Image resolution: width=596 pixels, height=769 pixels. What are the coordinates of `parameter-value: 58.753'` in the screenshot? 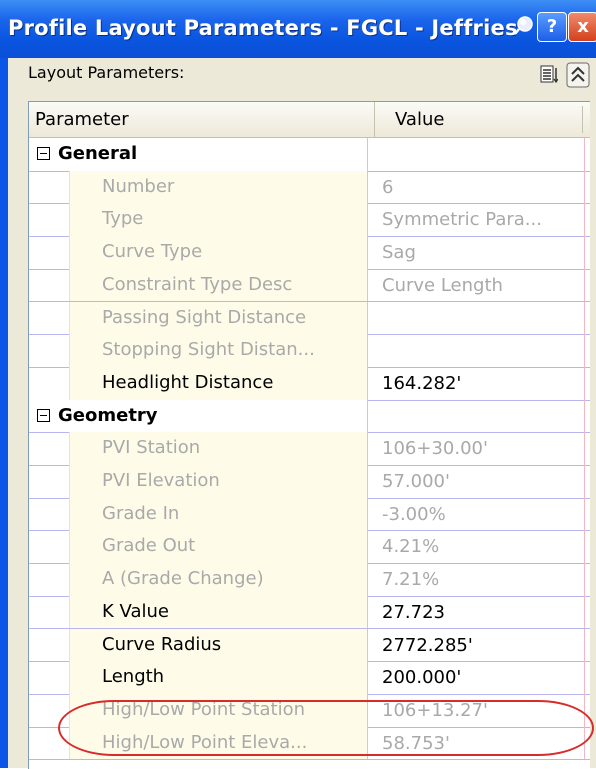 It's located at (476, 743).